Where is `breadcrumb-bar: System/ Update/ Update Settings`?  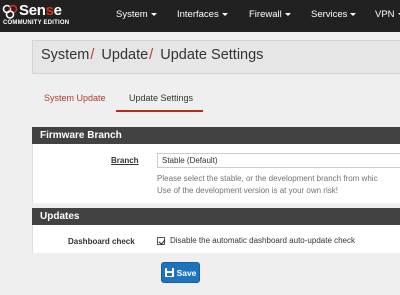
breadcrumb-bar: System/ Update/ Update Settings is located at coordinates (216, 57).